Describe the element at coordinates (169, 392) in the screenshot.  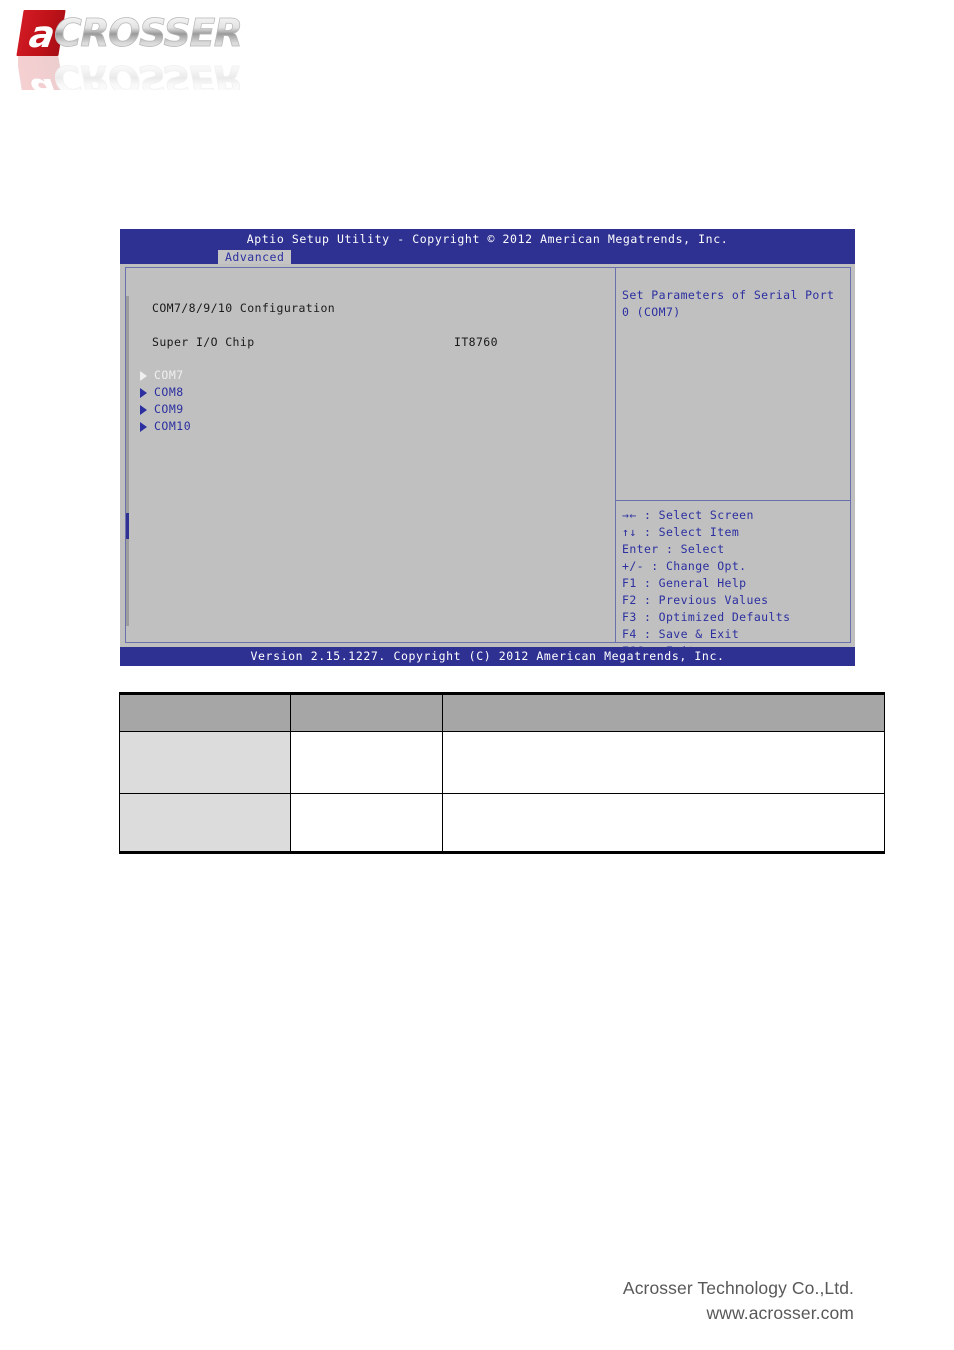
I see `menu-item-com8-label: COM8` at that location.